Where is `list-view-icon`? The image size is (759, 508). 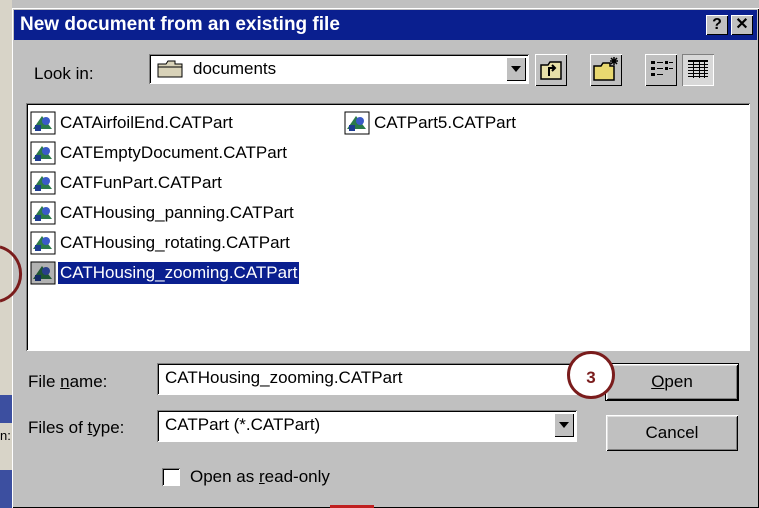 list-view-icon is located at coordinates (662, 68).